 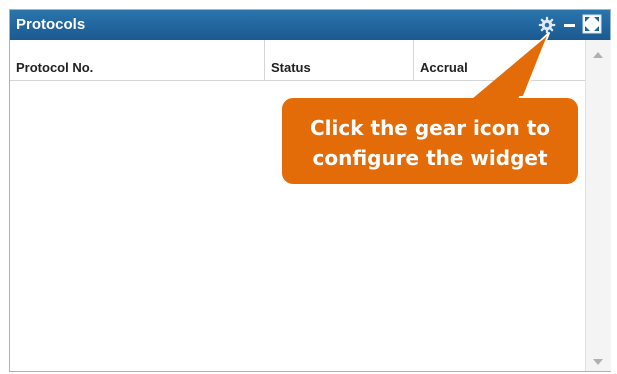 What do you see at coordinates (547, 25) in the screenshot?
I see `gear-icon` at bounding box center [547, 25].